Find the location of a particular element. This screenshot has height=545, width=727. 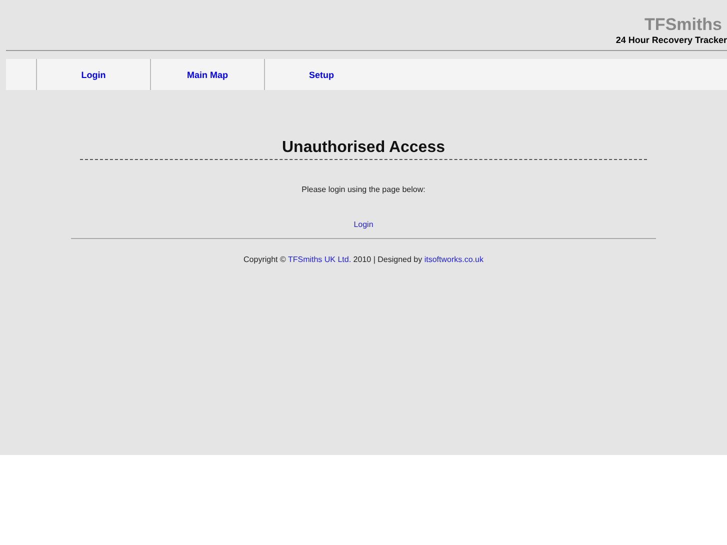

login-link: Login is located at coordinates (364, 224).